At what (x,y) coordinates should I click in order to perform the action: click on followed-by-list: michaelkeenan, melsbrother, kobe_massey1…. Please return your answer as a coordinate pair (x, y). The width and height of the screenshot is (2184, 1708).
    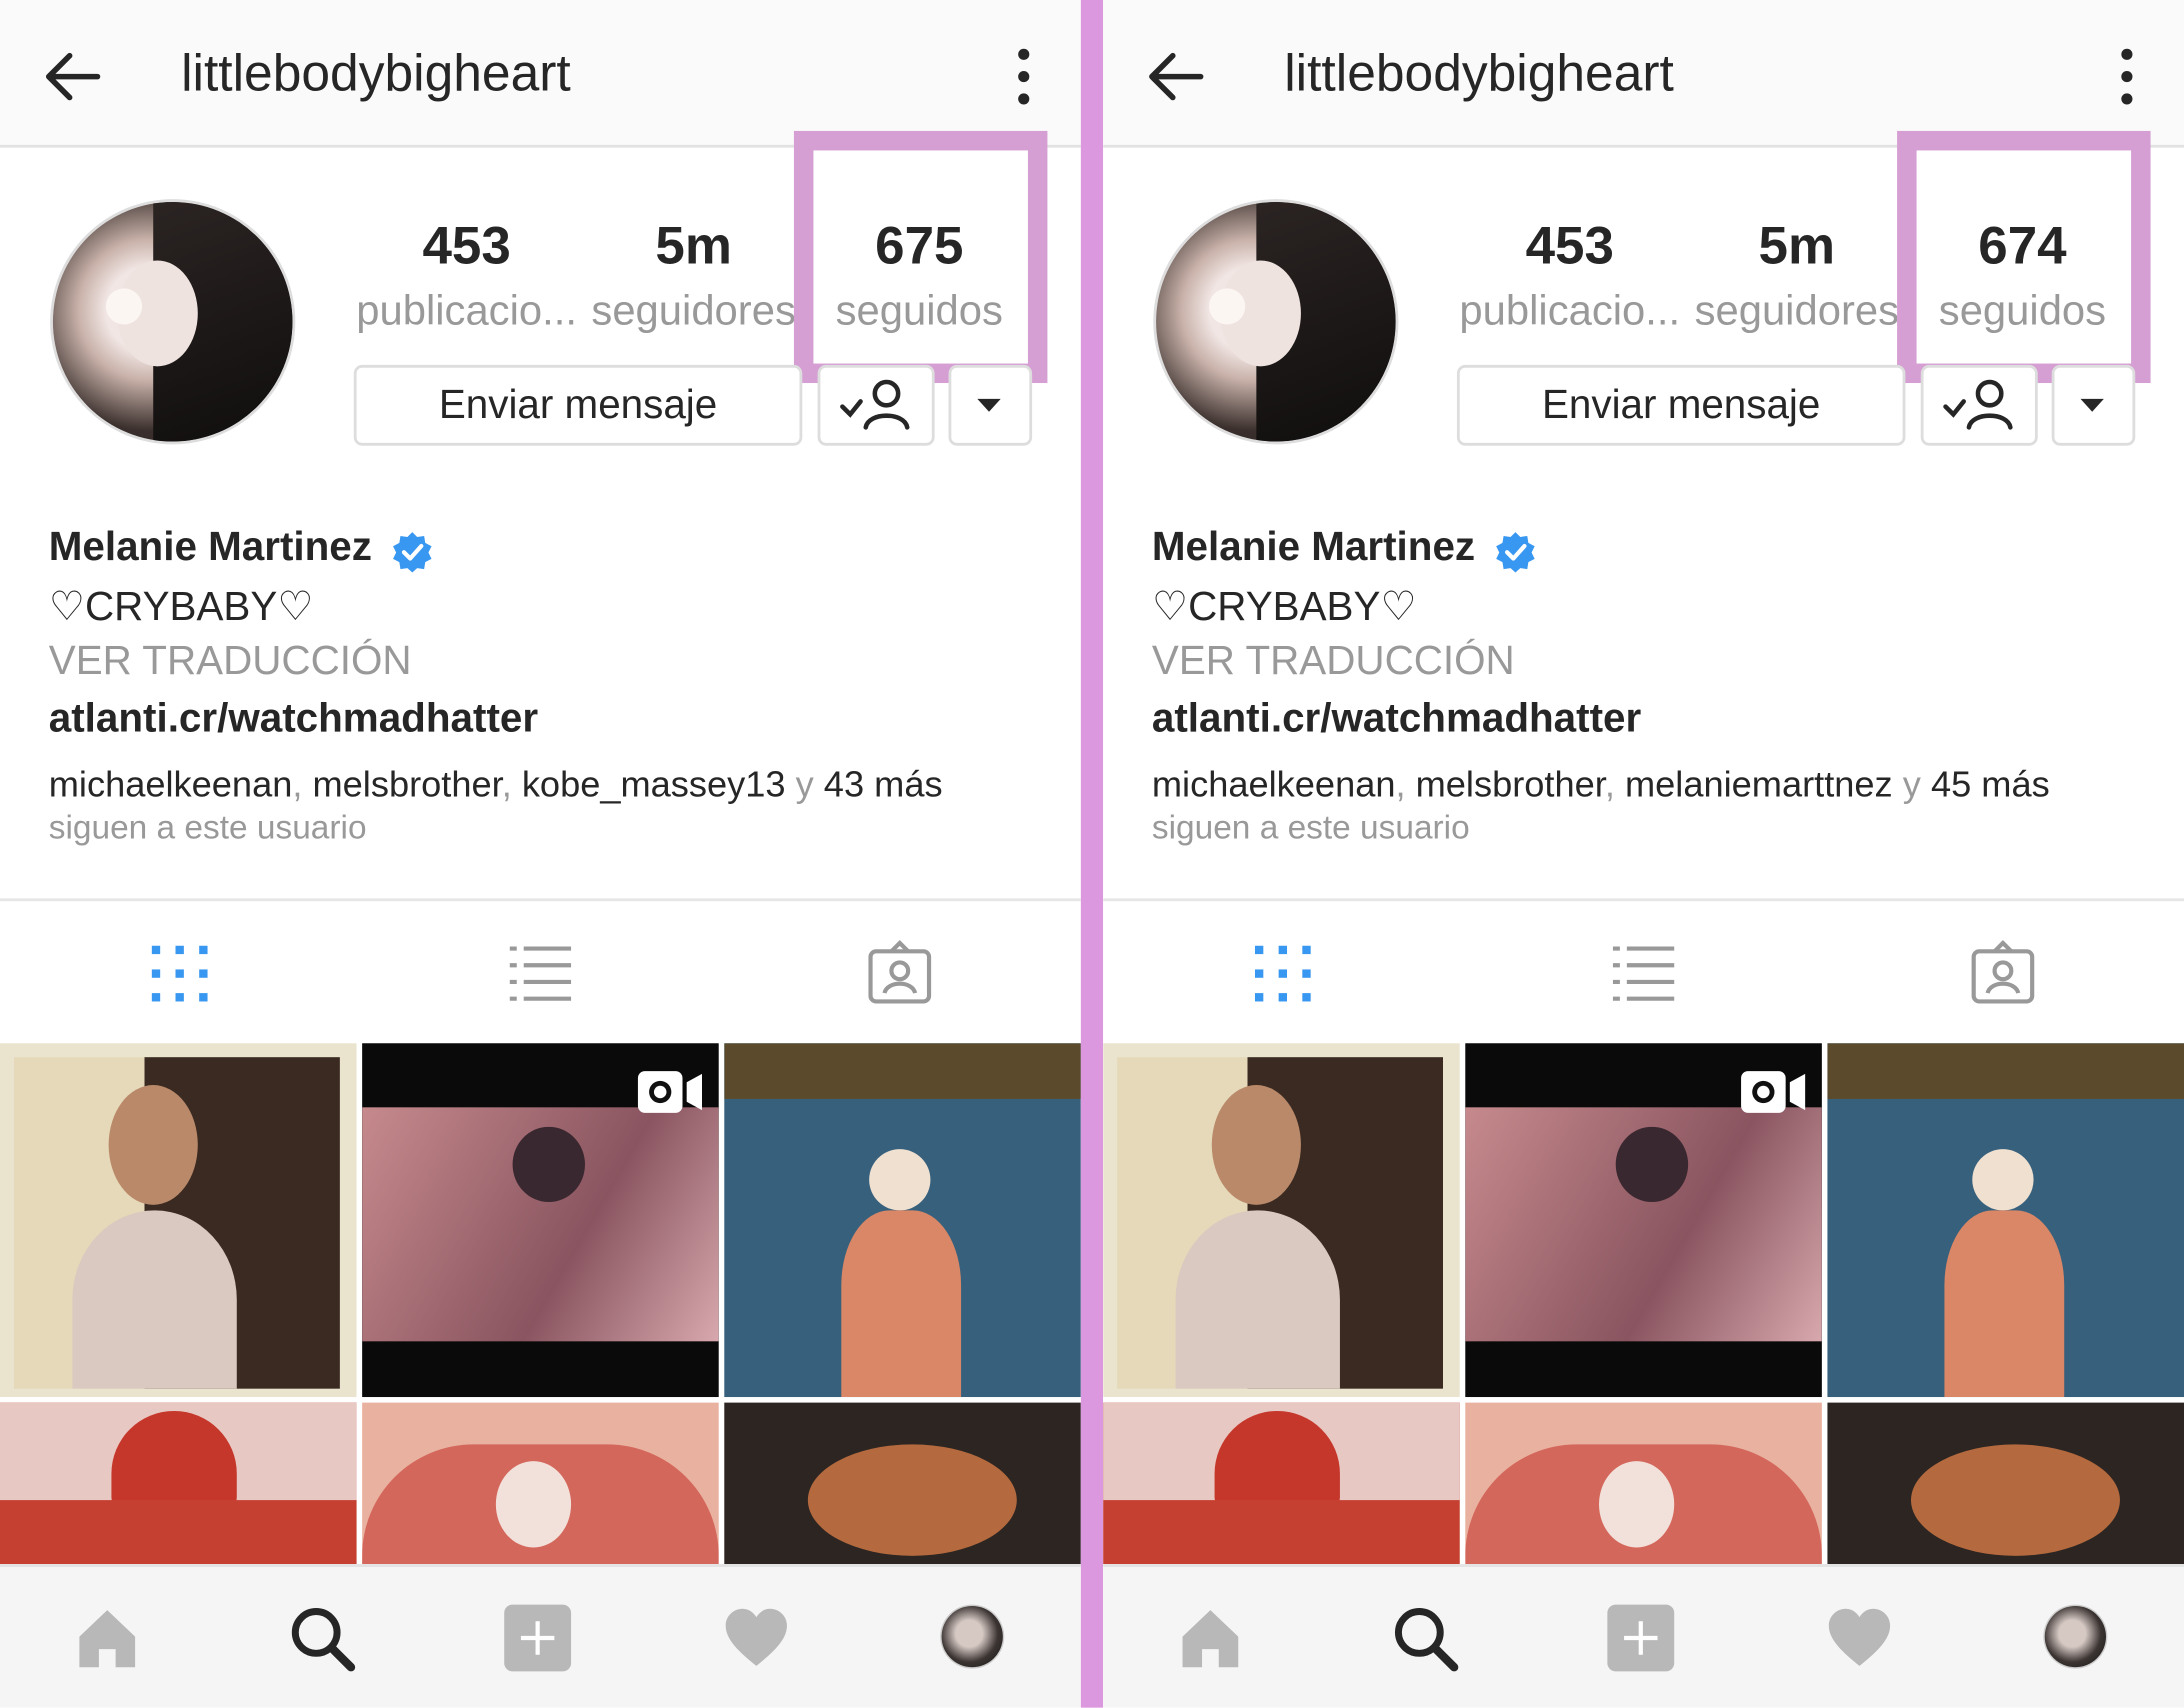
    Looking at the image, I should click on (495, 784).